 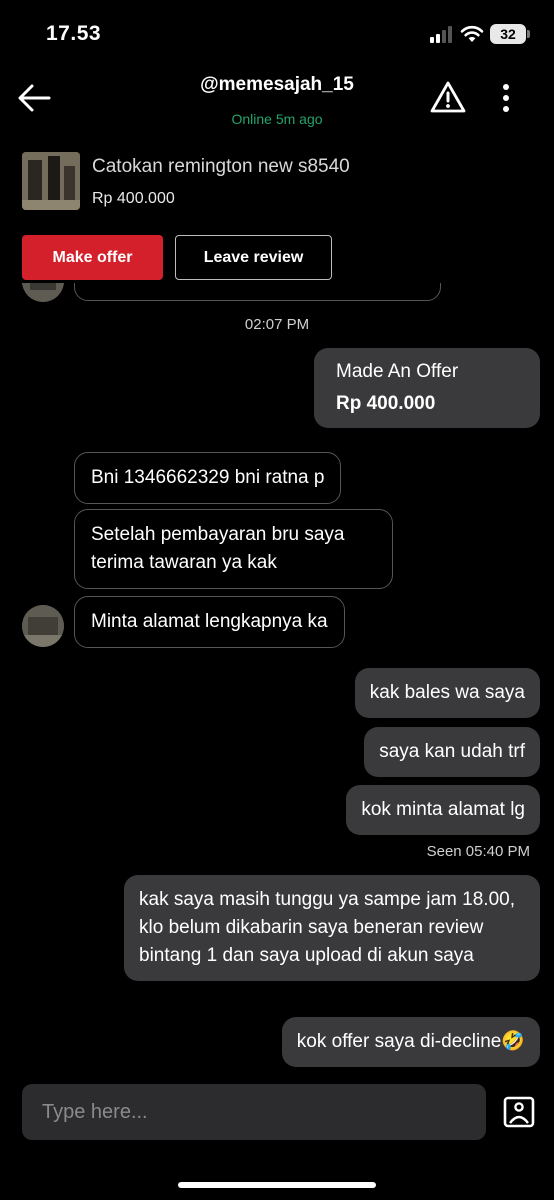 What do you see at coordinates (443, 810) in the screenshot?
I see `outgoing-message: kok minta alamat lg` at bounding box center [443, 810].